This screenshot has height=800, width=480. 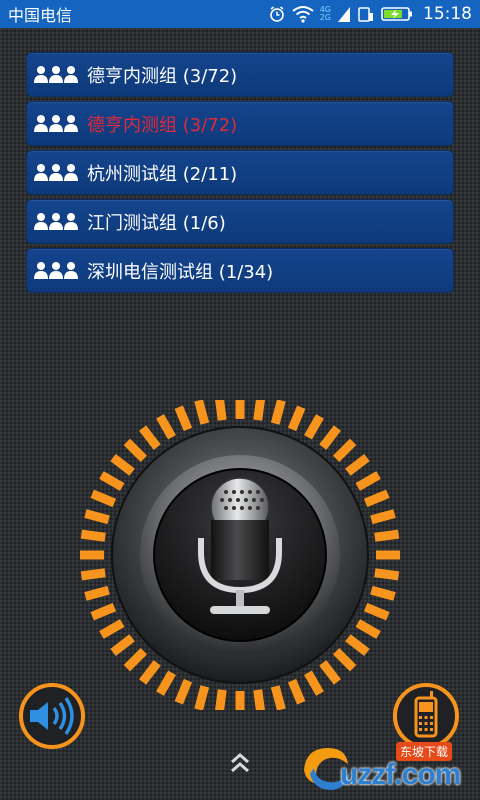 I want to click on group-label: 深圳电信测试组 (1/34), so click(x=180, y=272).